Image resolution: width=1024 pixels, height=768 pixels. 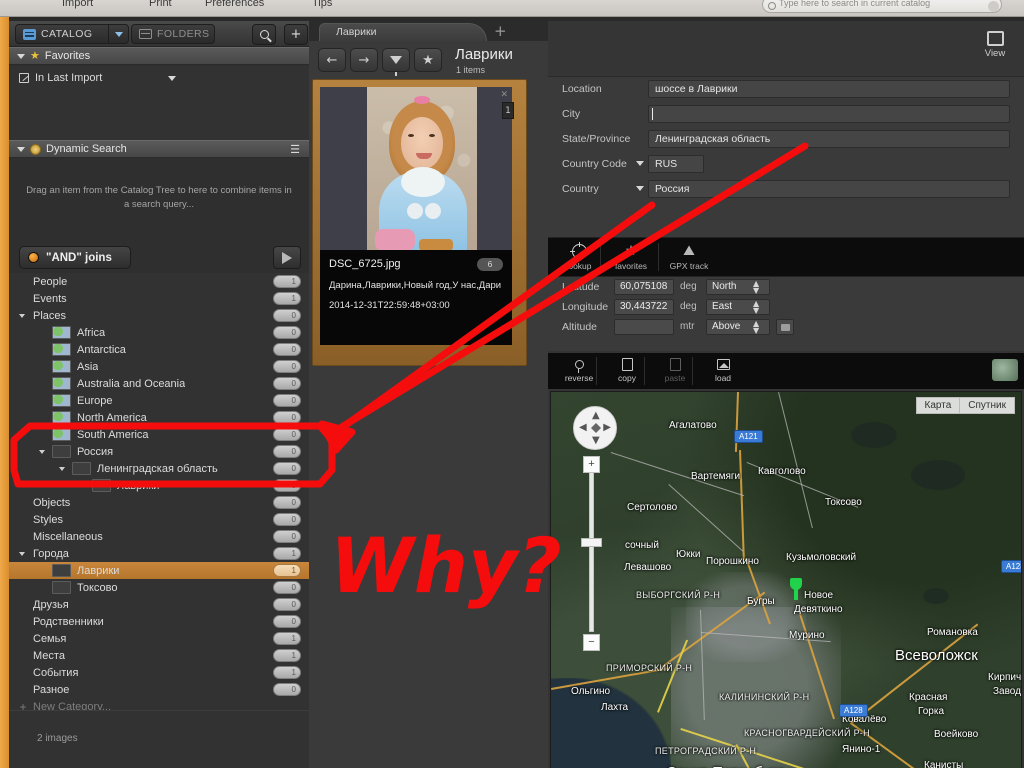 I want to click on map-mode-switch: Карта Спутник, so click(x=965, y=405).